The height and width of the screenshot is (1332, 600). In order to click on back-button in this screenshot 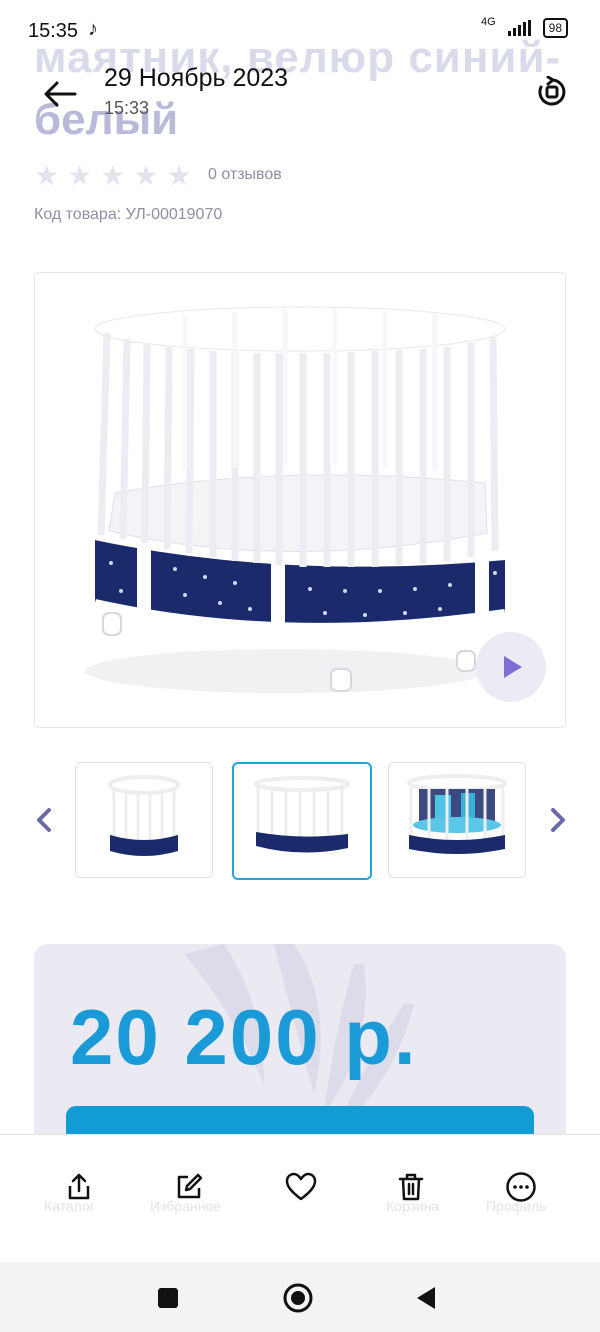, I will do `click(60, 94)`.